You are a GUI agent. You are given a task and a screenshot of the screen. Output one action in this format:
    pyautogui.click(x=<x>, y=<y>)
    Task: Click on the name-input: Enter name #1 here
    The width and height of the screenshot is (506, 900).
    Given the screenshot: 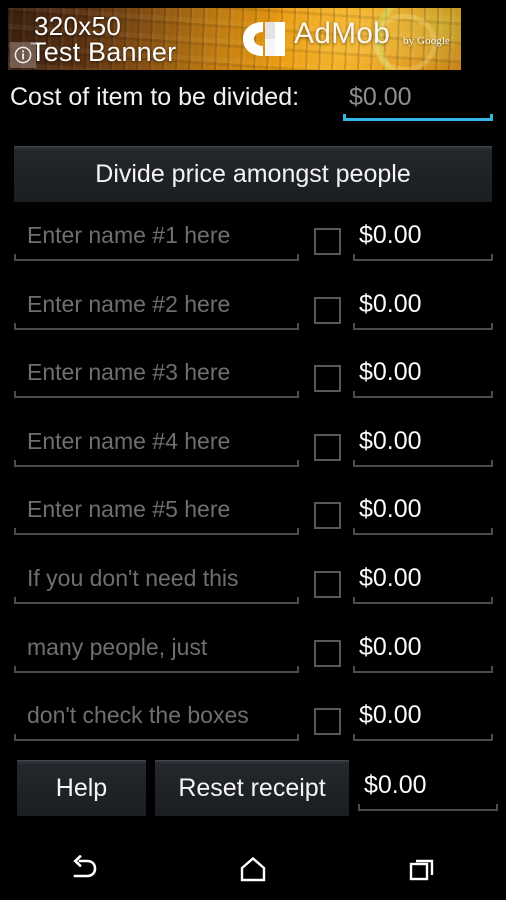 What is the action you would take?
    pyautogui.click(x=156, y=238)
    